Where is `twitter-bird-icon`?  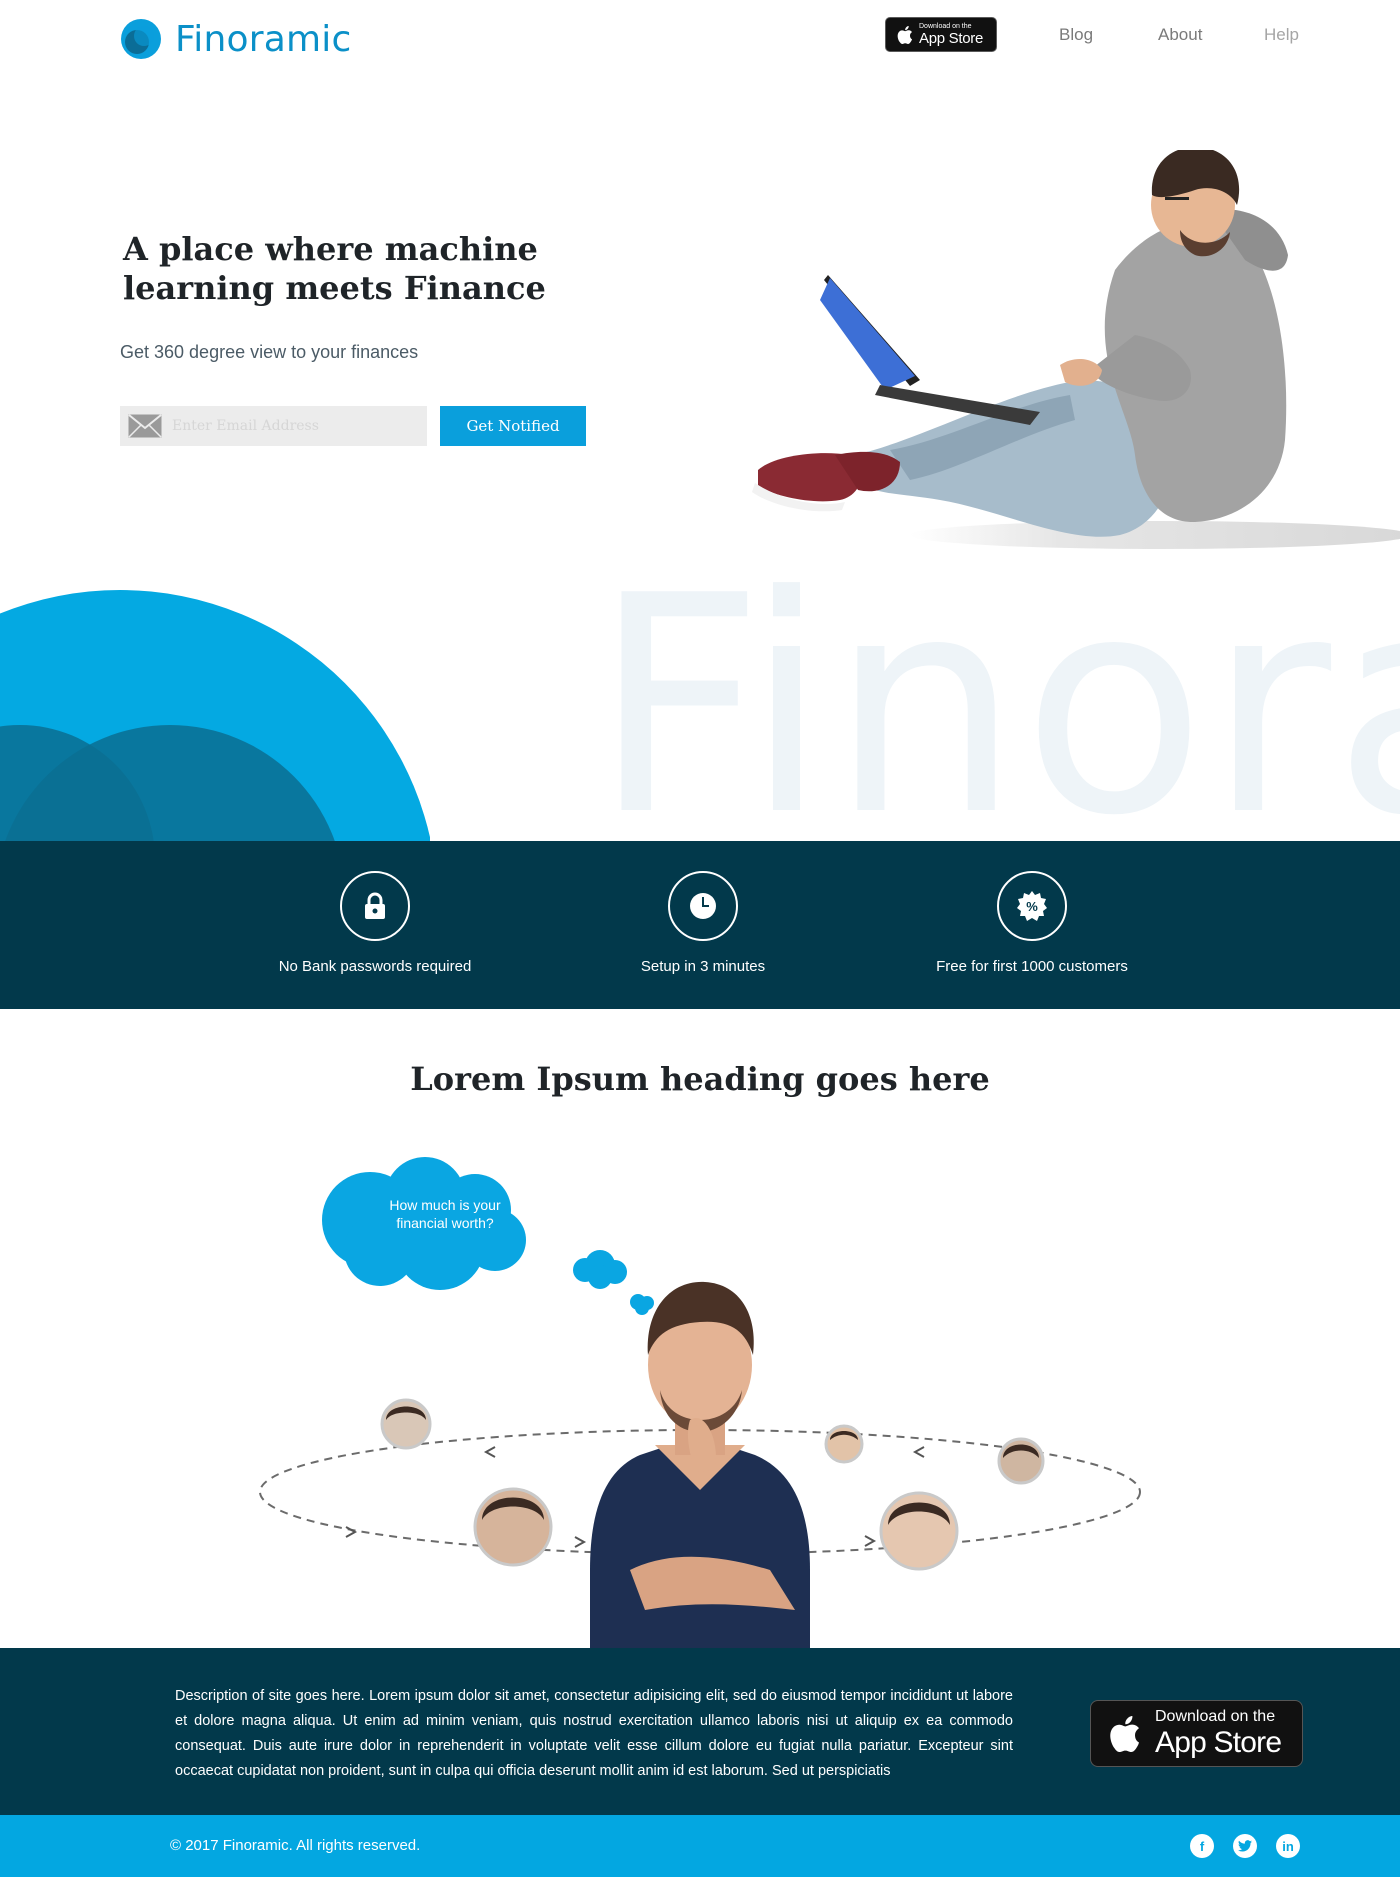
twitter-bird-icon is located at coordinates (1245, 1846).